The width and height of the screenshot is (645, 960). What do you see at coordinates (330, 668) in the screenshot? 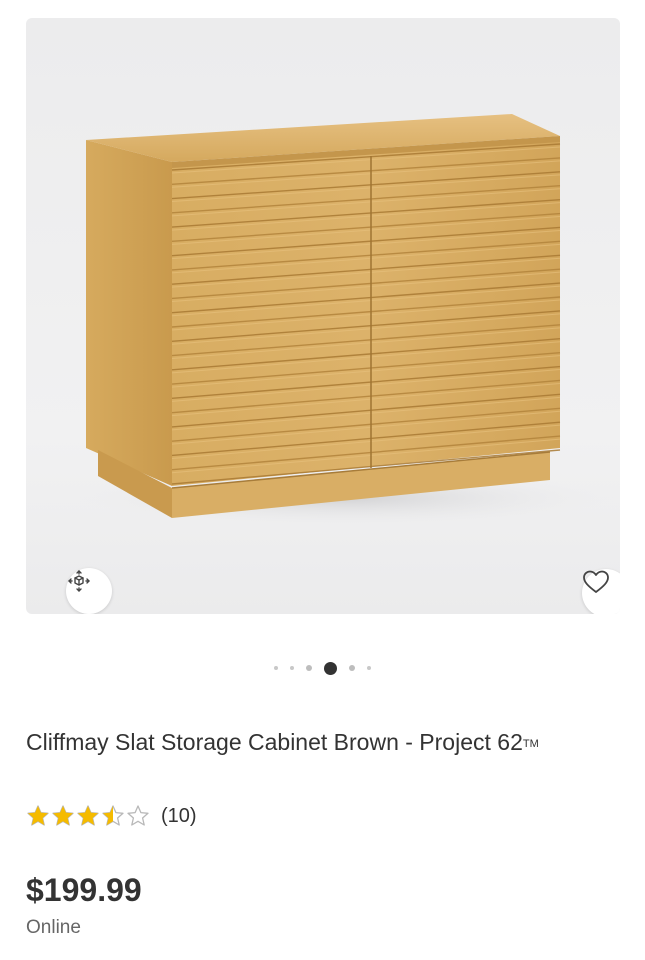
I see `carousel-dot-active` at bounding box center [330, 668].